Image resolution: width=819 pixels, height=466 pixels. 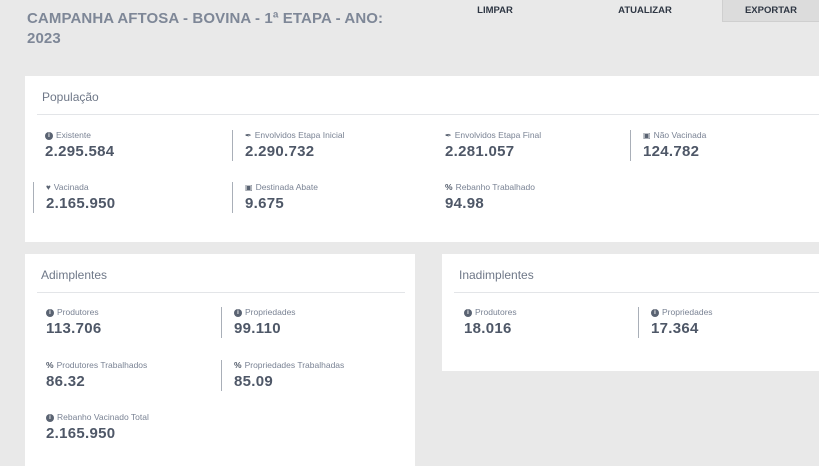 What do you see at coordinates (645, 11) in the screenshot?
I see `atualizar-button: ATUALIZAR` at bounding box center [645, 11].